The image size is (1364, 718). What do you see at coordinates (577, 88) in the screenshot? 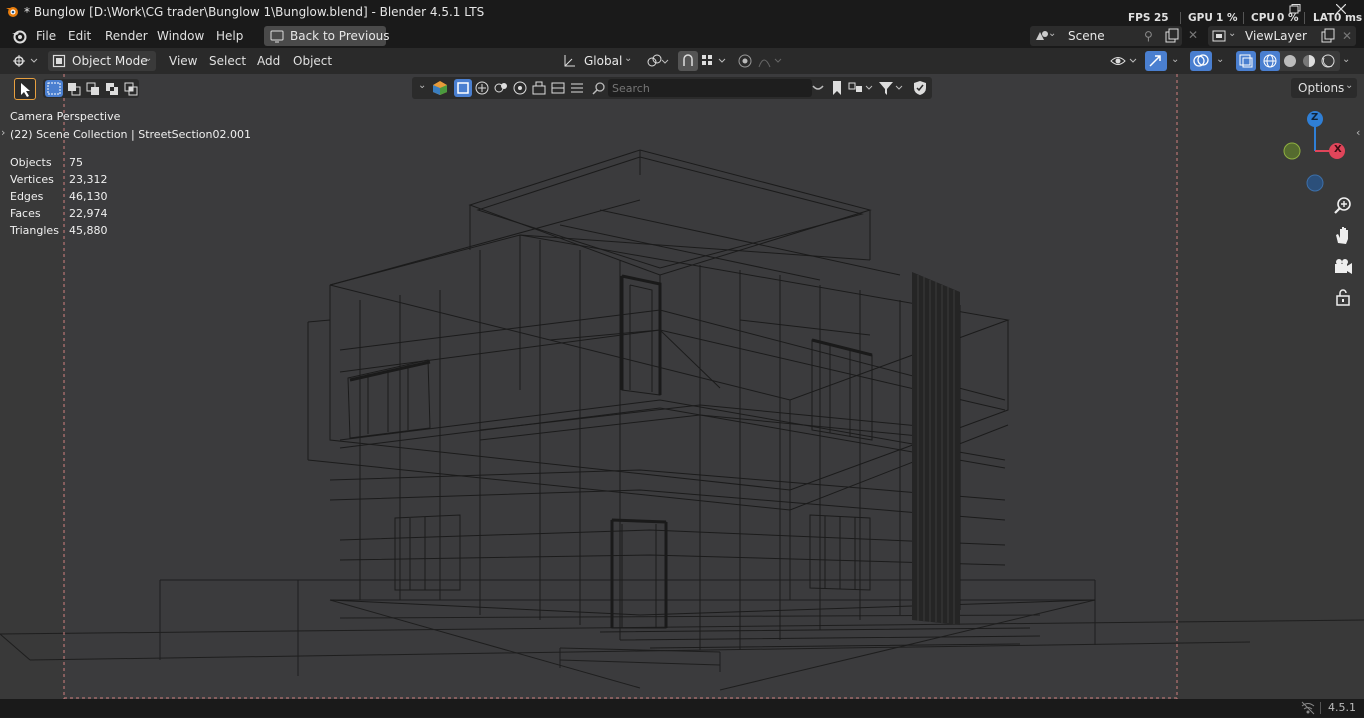
I see `filter-other-icon` at bounding box center [577, 88].